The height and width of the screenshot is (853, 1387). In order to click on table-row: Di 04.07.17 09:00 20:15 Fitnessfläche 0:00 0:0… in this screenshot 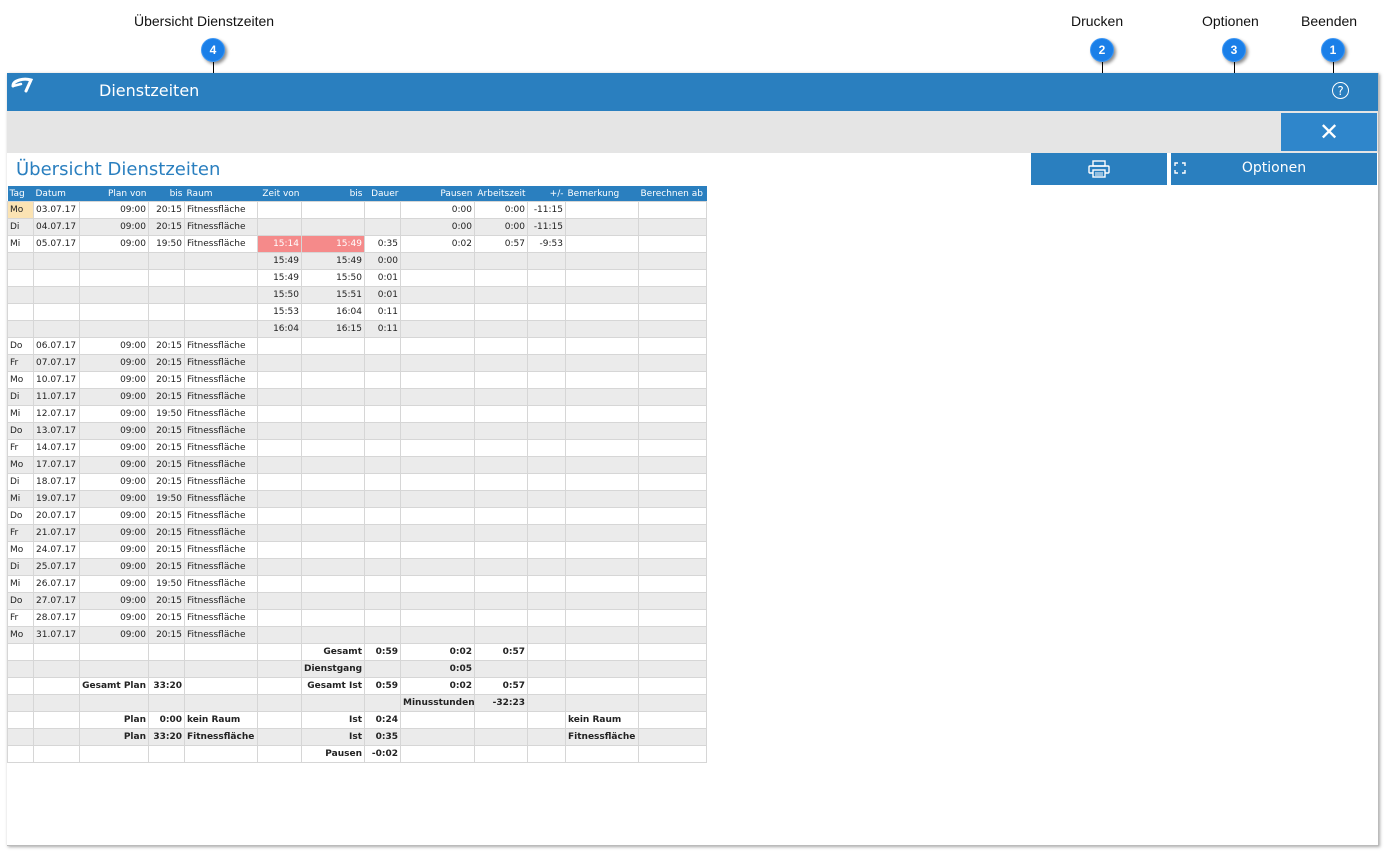, I will do `click(357, 227)`.